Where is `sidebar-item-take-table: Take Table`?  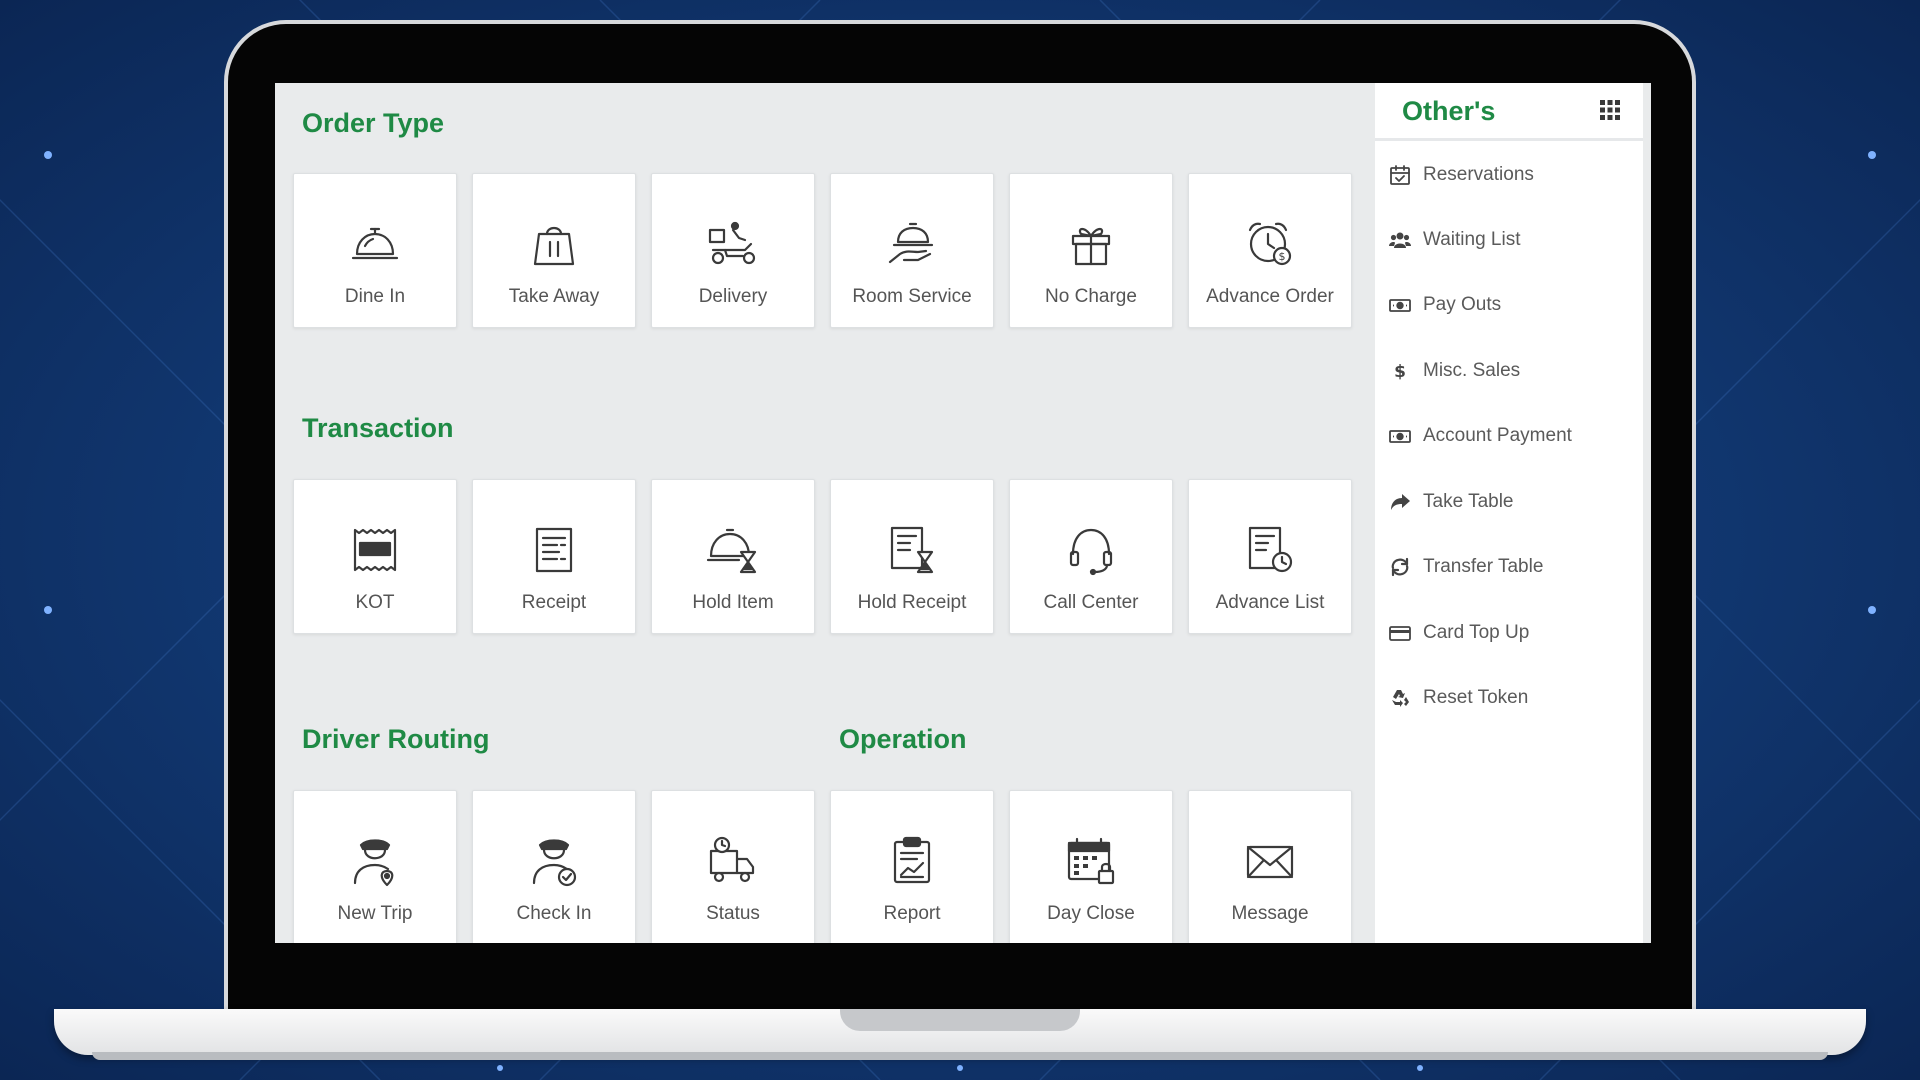
sidebar-item-take-table: Take Table is located at coordinates (1451, 502).